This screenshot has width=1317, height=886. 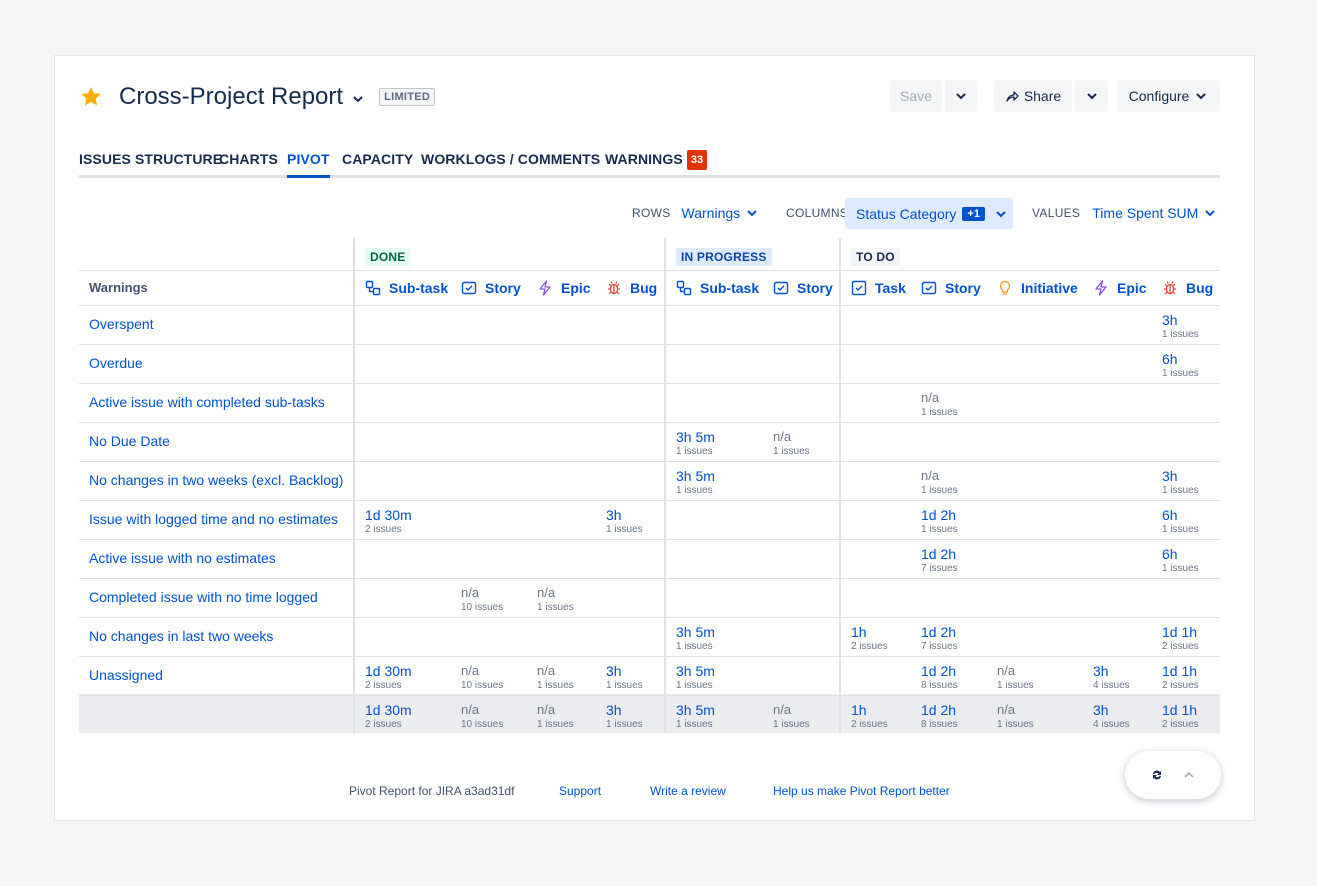 What do you see at coordinates (1180, 646) in the screenshot?
I see `cell-issue-count: 2 issues` at bounding box center [1180, 646].